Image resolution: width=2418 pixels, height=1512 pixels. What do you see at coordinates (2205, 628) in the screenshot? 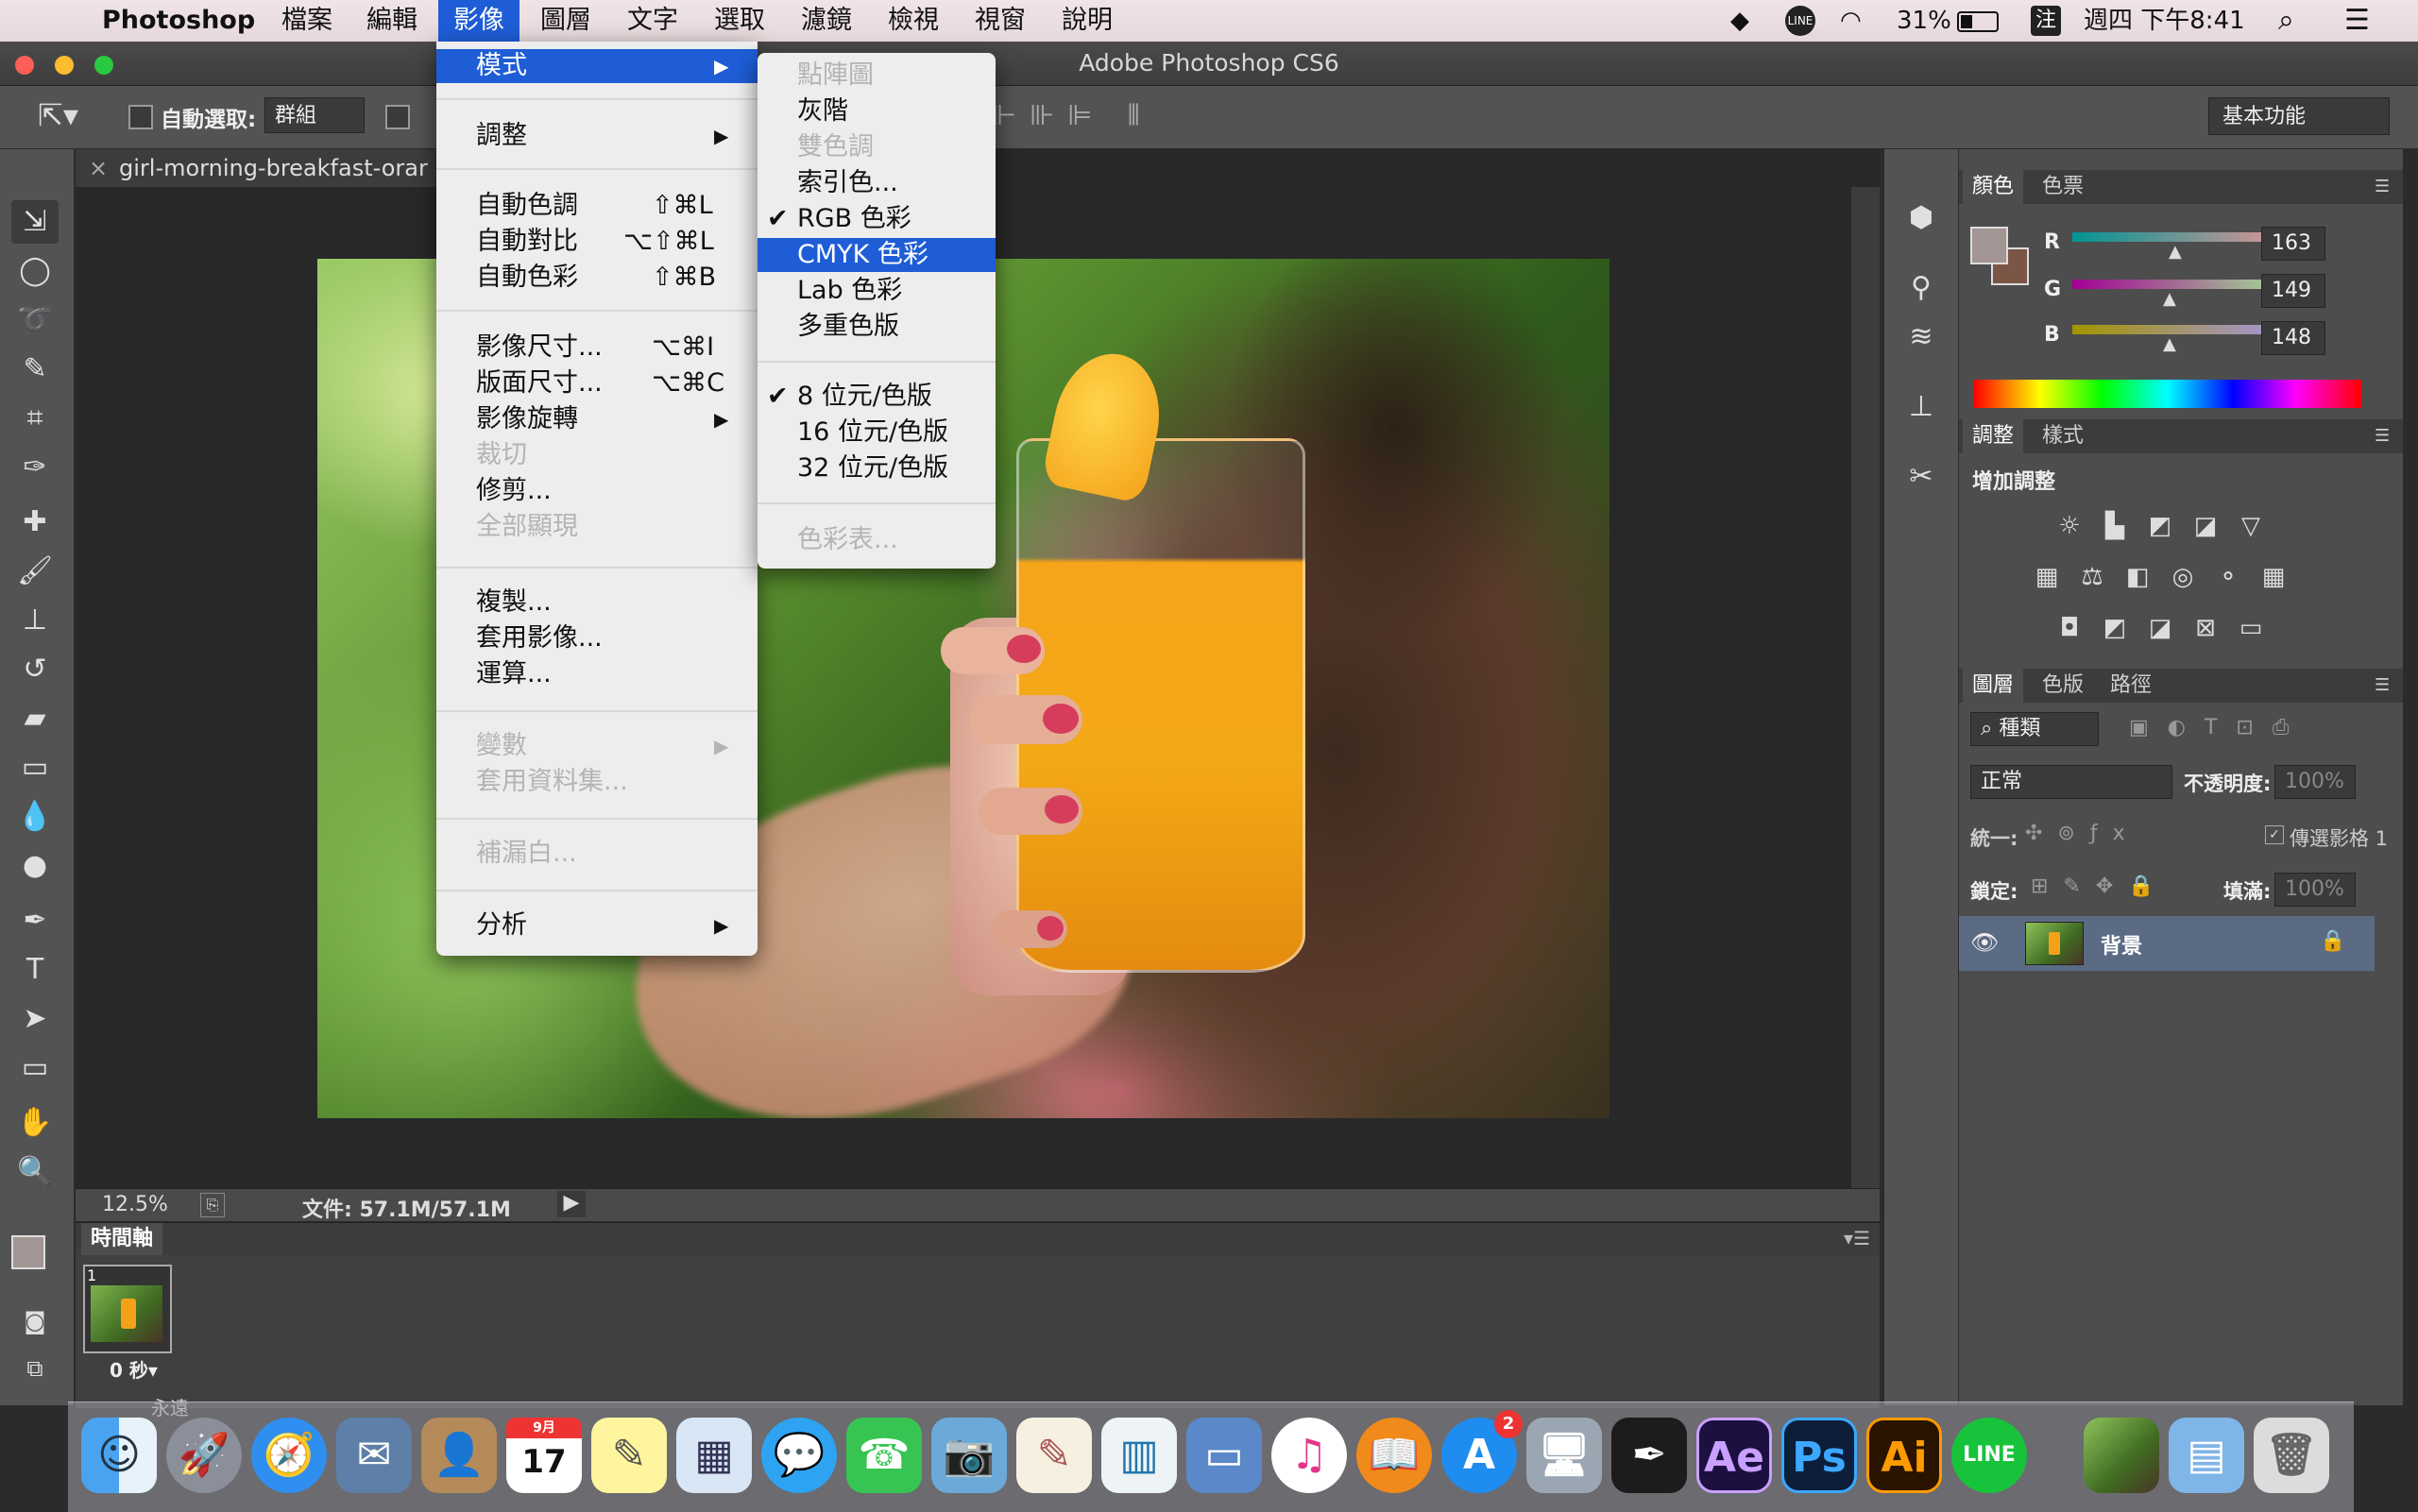
I see `selective-color-icon: ⊠` at bounding box center [2205, 628].